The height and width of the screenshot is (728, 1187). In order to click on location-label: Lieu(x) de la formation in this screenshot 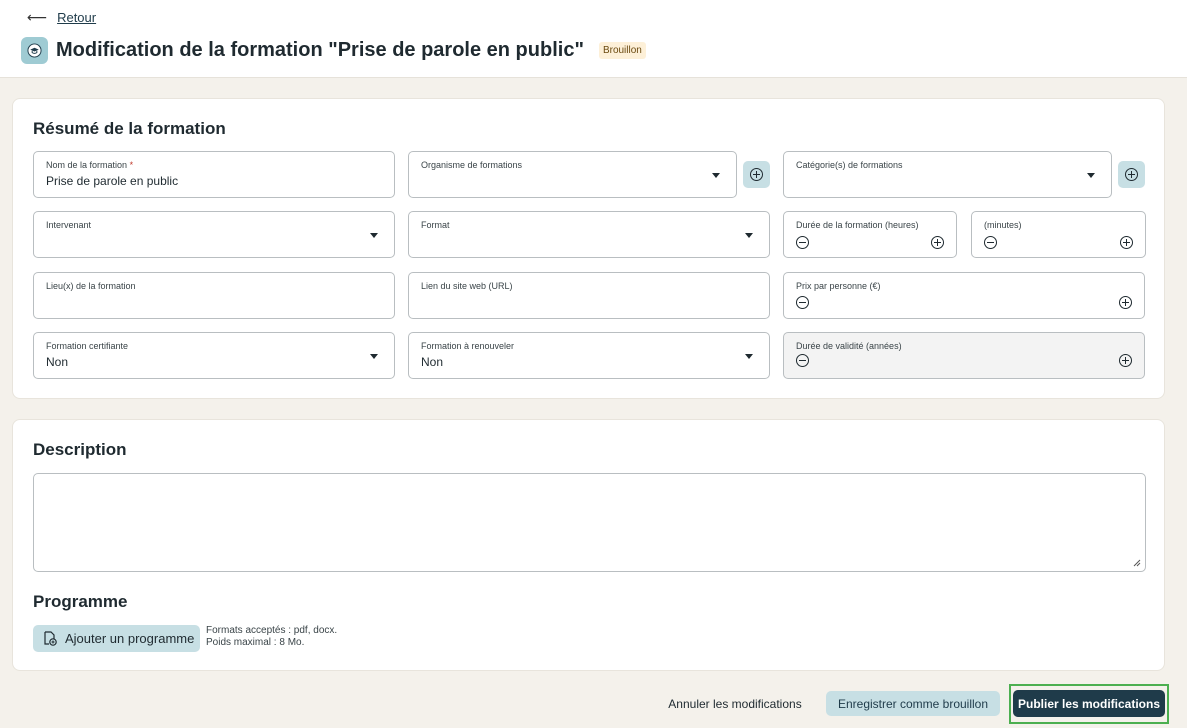, I will do `click(91, 286)`.